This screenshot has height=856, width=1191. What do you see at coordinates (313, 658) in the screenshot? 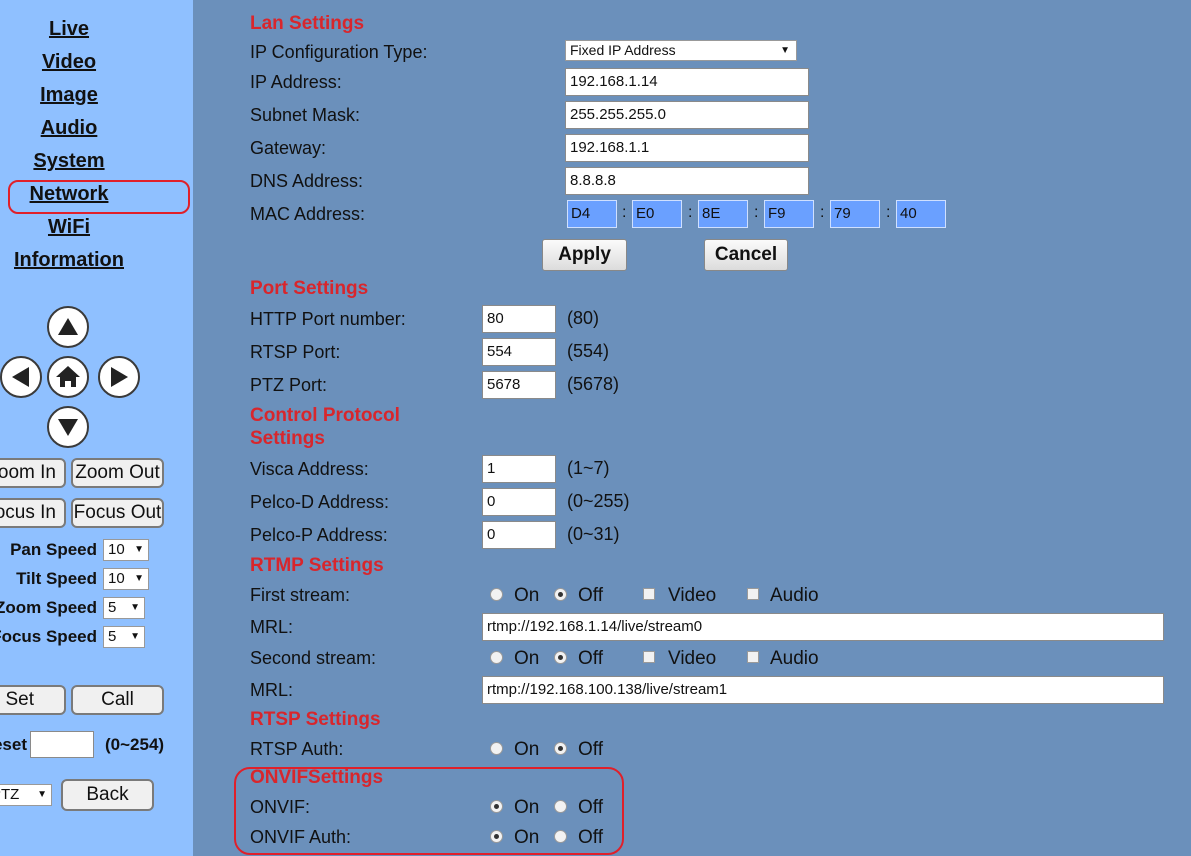
I see `second-stream-label: Second stream:` at bounding box center [313, 658].